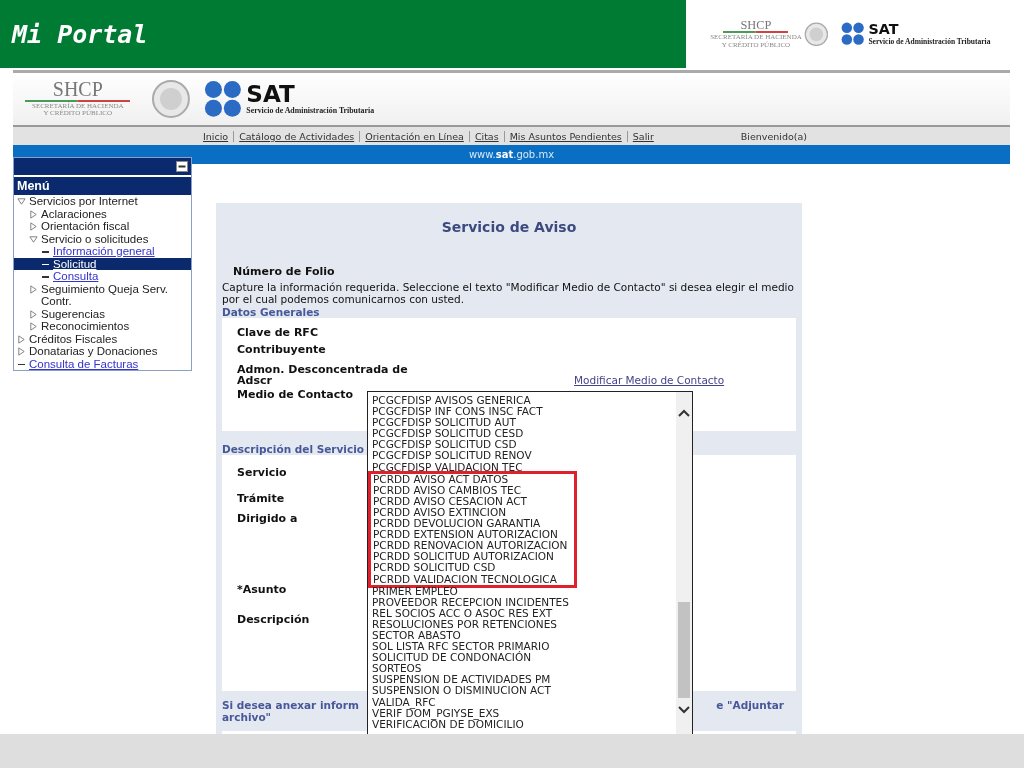  I want to click on dropdown-option: PCRDD AVISO CESACION ACT, so click(472, 501).